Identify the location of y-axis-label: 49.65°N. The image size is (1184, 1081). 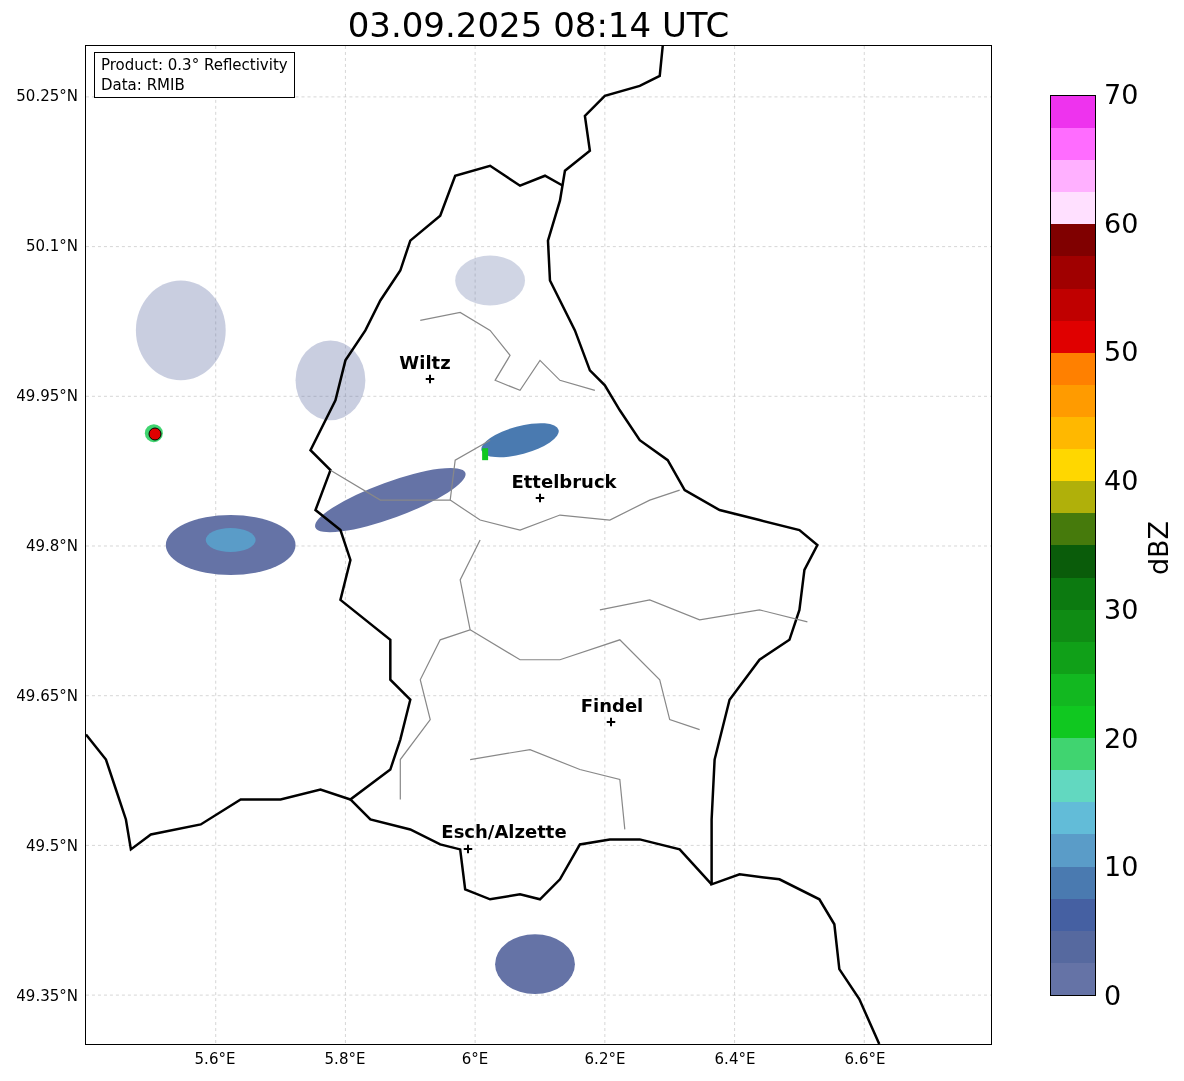
(47, 696).